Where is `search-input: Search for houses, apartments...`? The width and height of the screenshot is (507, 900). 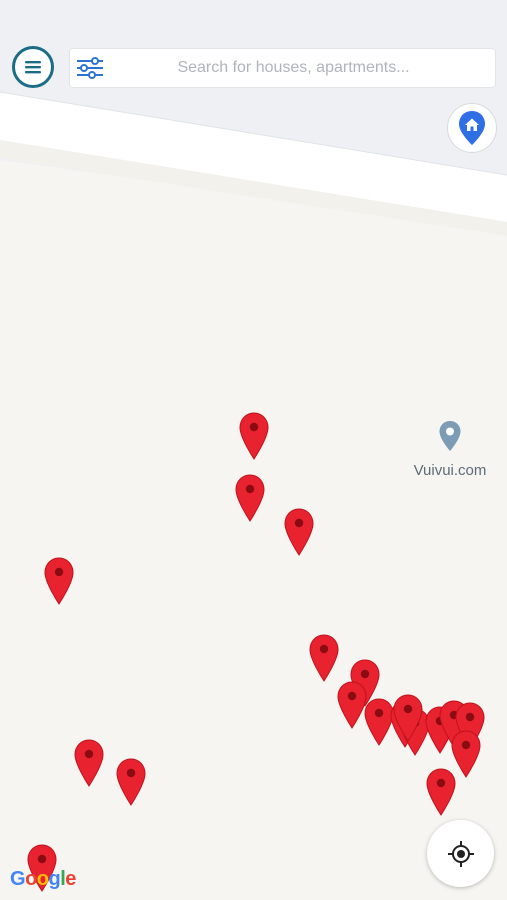 search-input: Search for houses, apartments... is located at coordinates (303, 68).